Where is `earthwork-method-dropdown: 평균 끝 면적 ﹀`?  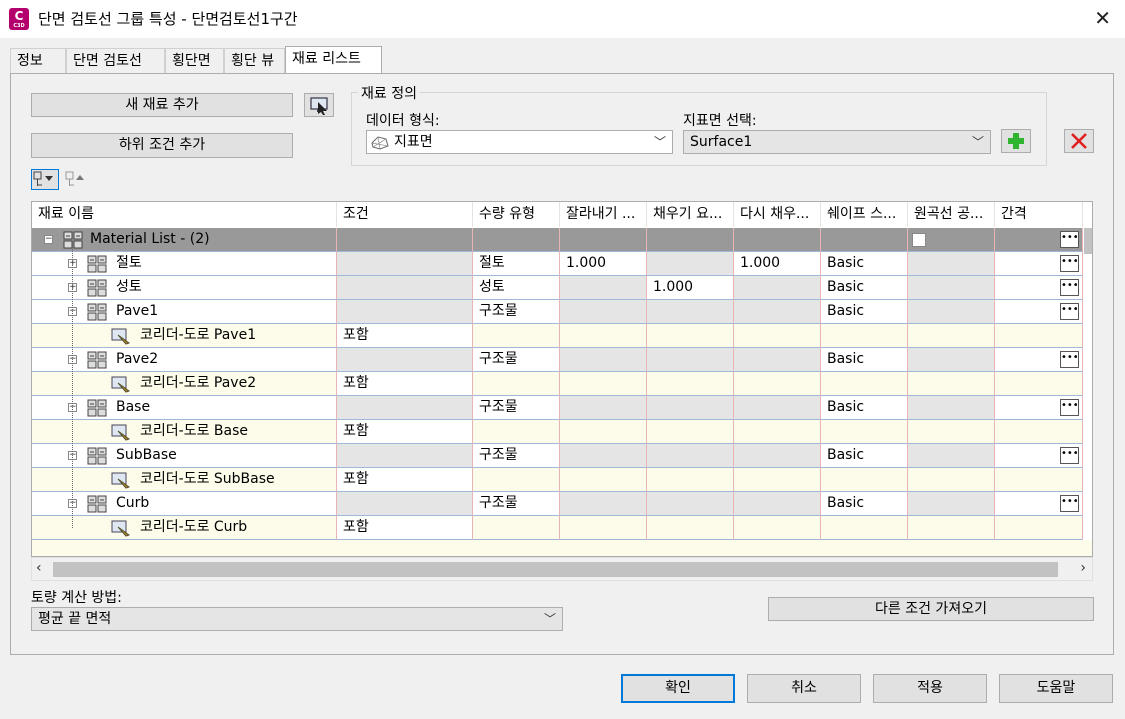 earthwork-method-dropdown: 평균 끝 면적 ﹀ is located at coordinates (297, 619).